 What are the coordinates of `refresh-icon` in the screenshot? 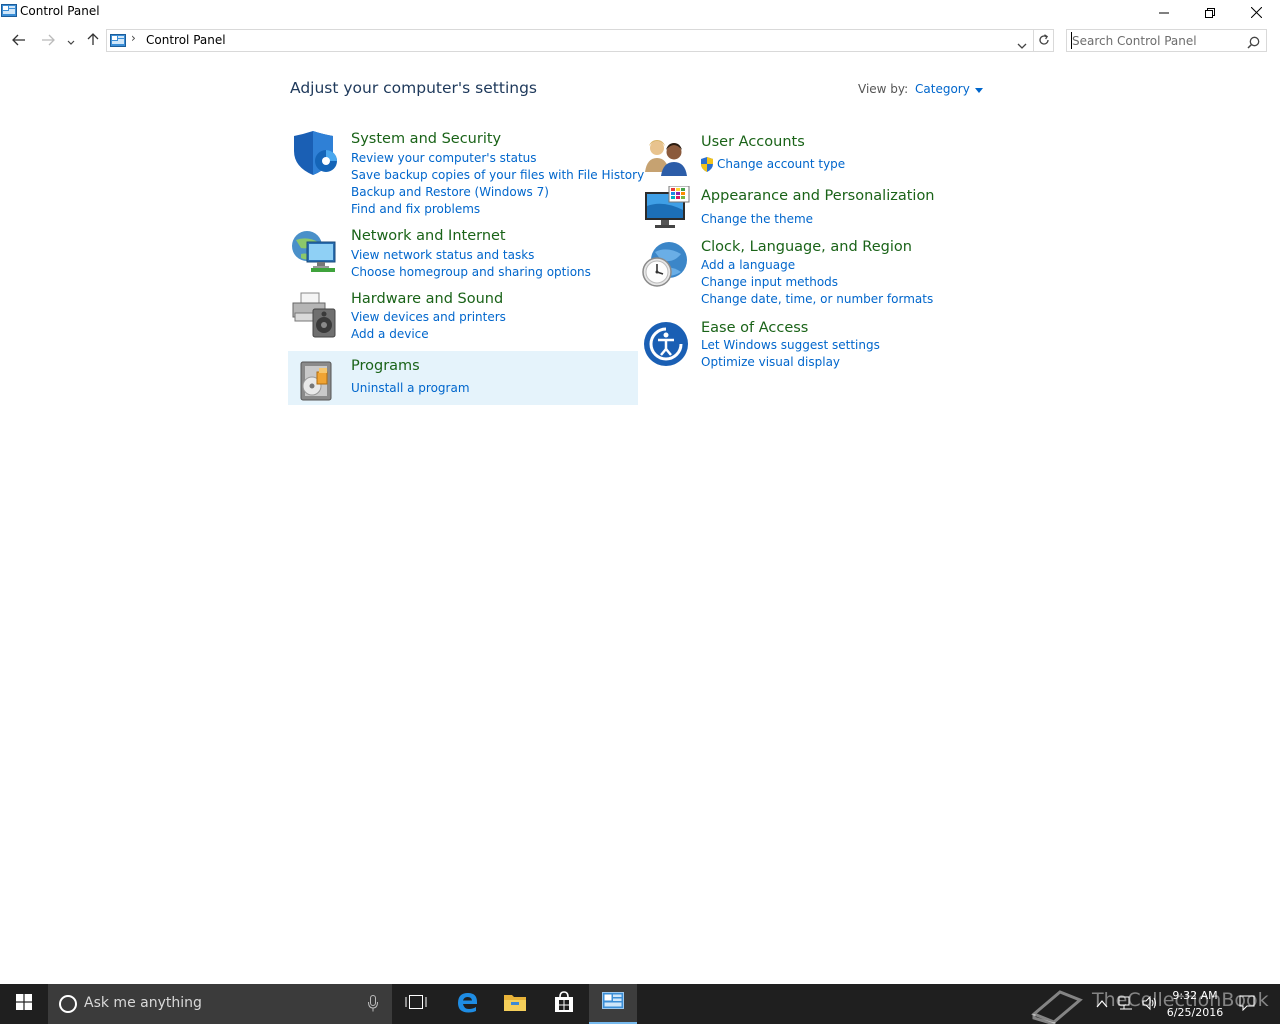 It's located at (1044, 40).